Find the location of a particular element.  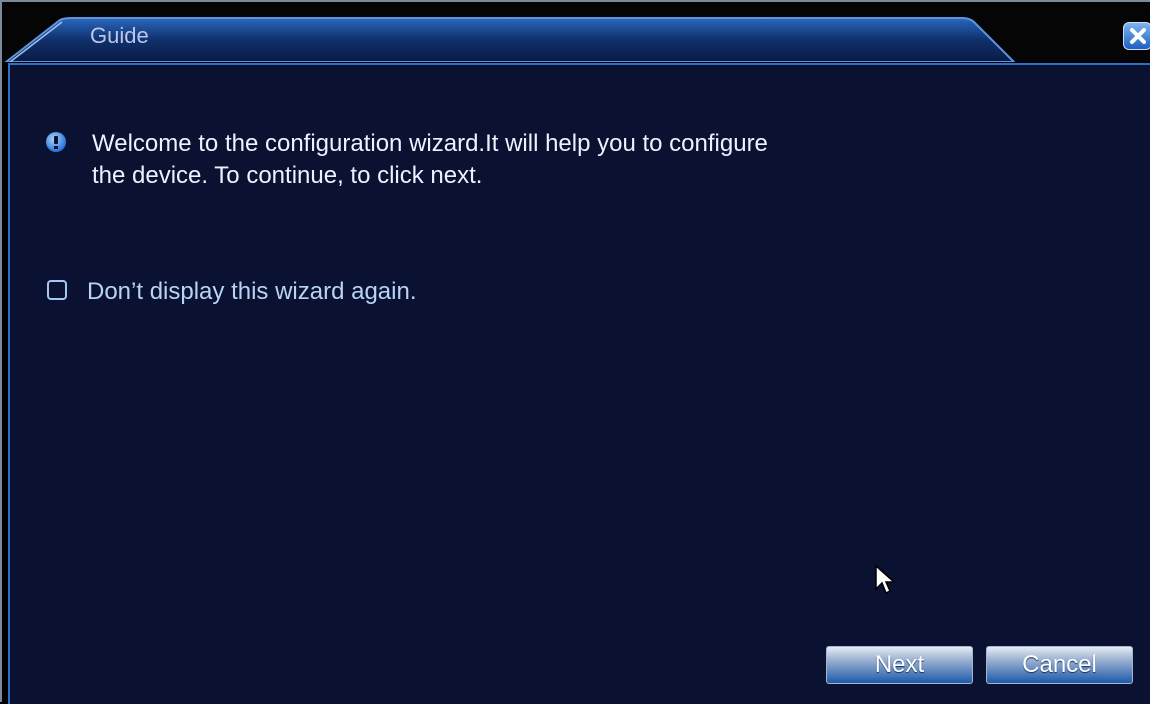

dont-display-checkbox is located at coordinates (57, 290).